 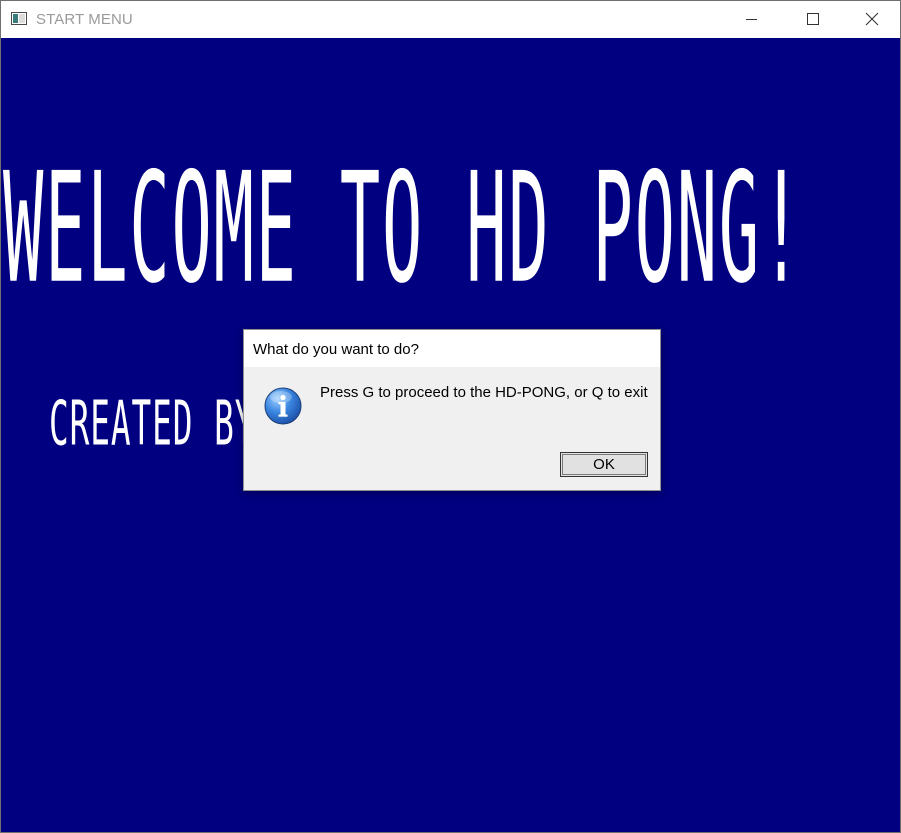 I want to click on ok-button: OK, so click(x=604, y=464).